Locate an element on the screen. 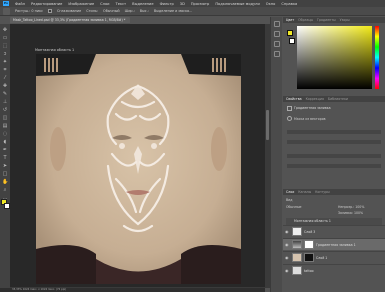 The height and width of the screenshot is (292, 385). color-panel-tabs: Цвет Образцы Градиенты Узоры is located at coordinates (334, 20).